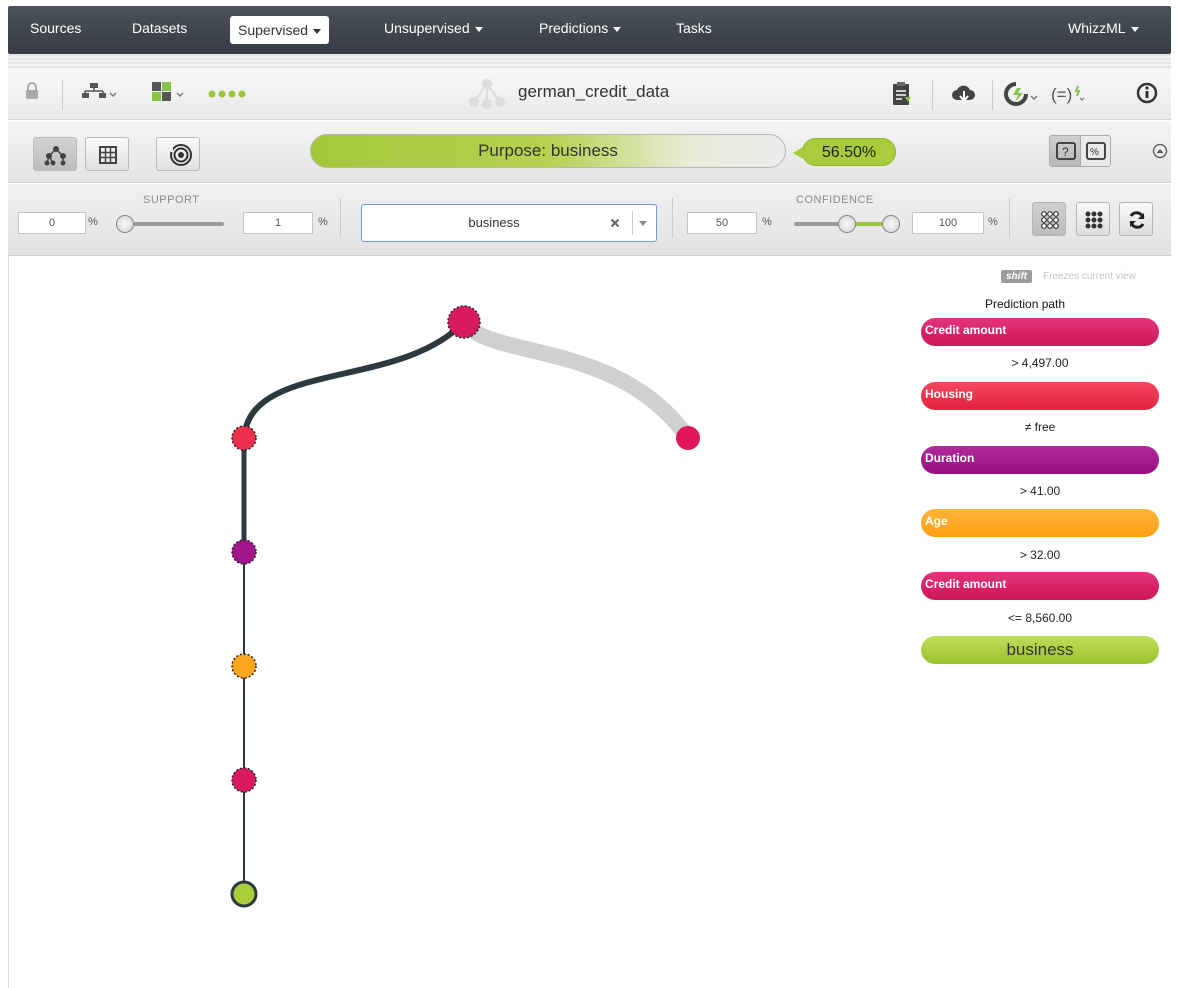 This screenshot has width=1179, height=988. What do you see at coordinates (1040, 363) in the screenshot?
I see `path-condition: > 4,497.00` at bounding box center [1040, 363].